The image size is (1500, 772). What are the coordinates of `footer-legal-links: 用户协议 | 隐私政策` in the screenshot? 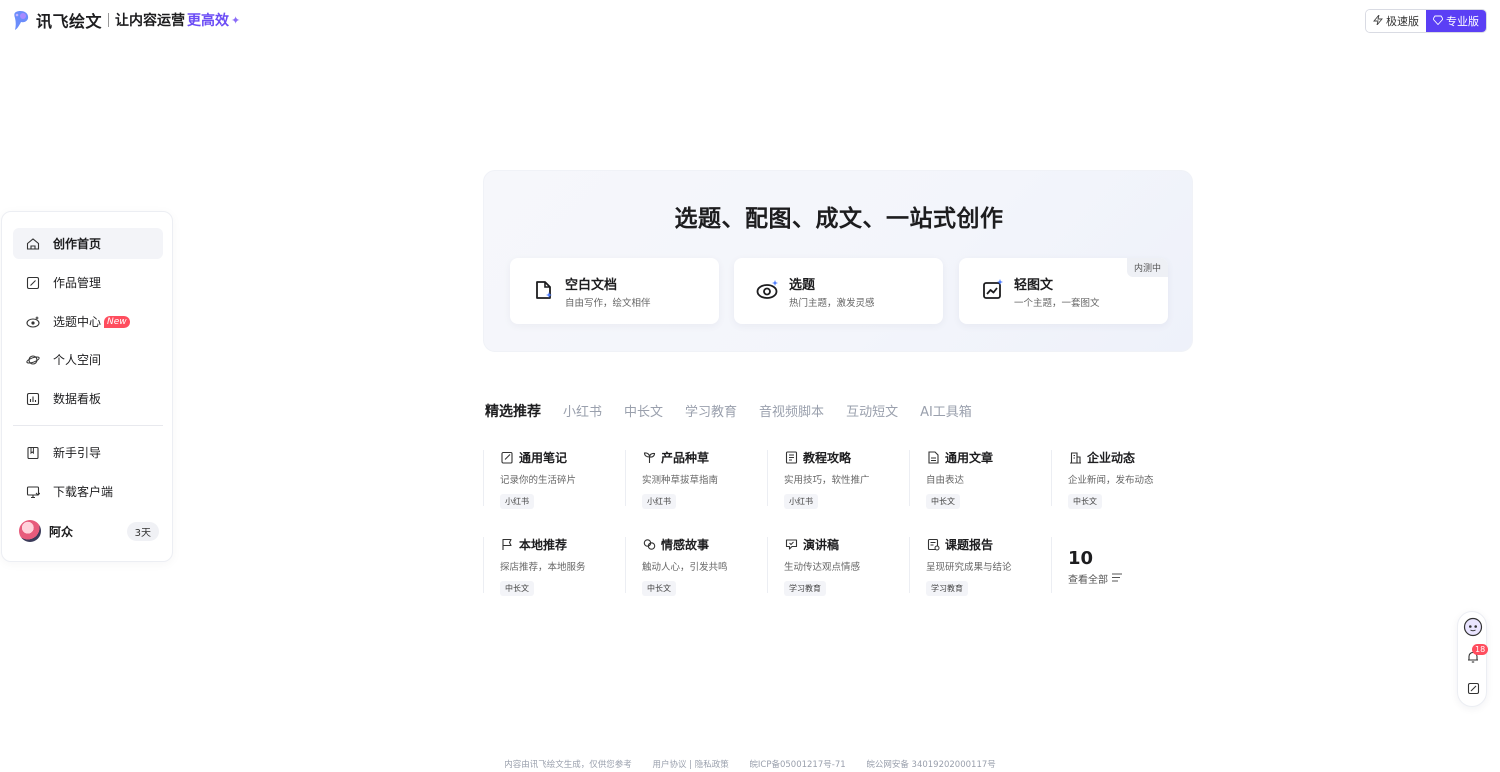 It's located at (690, 765).